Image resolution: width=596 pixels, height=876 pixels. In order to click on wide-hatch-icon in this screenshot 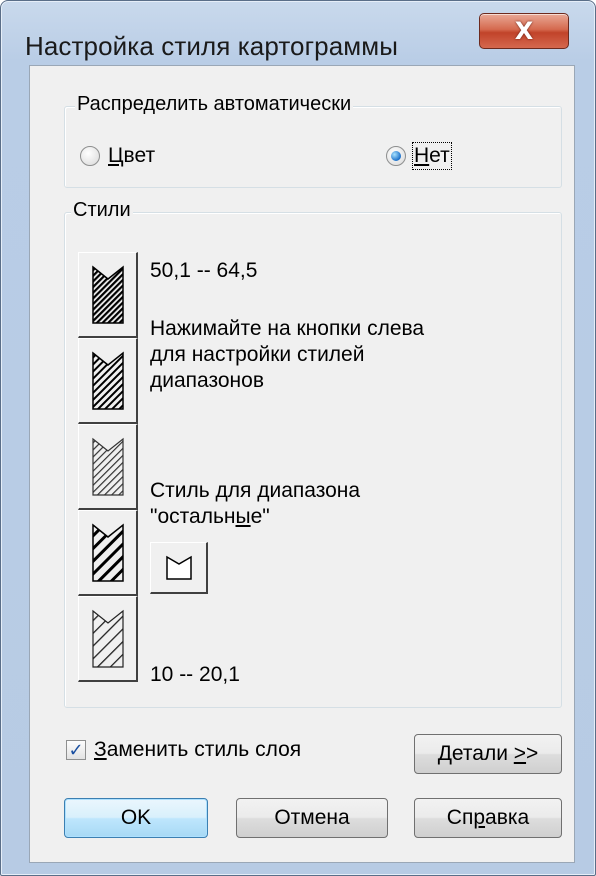, I will do `click(107, 552)`.